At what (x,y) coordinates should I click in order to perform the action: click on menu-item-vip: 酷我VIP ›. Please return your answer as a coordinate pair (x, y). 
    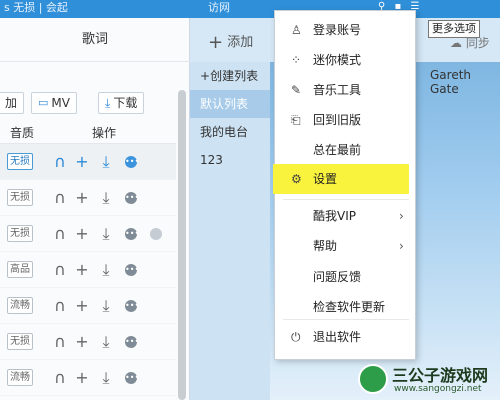
    Looking at the image, I should click on (345, 216).